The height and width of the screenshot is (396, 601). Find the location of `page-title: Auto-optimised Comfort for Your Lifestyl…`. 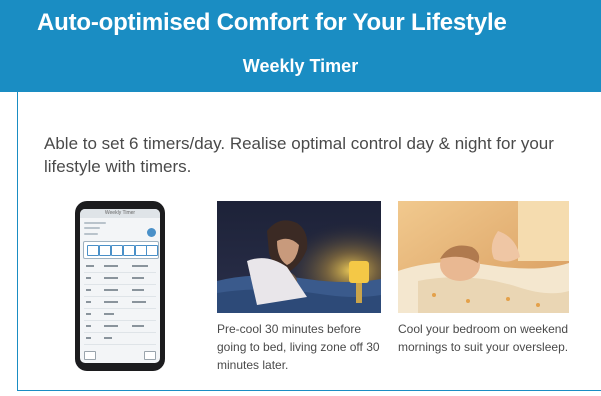

page-title: Auto-optimised Comfort for Your Lifestyl… is located at coordinates (272, 22).